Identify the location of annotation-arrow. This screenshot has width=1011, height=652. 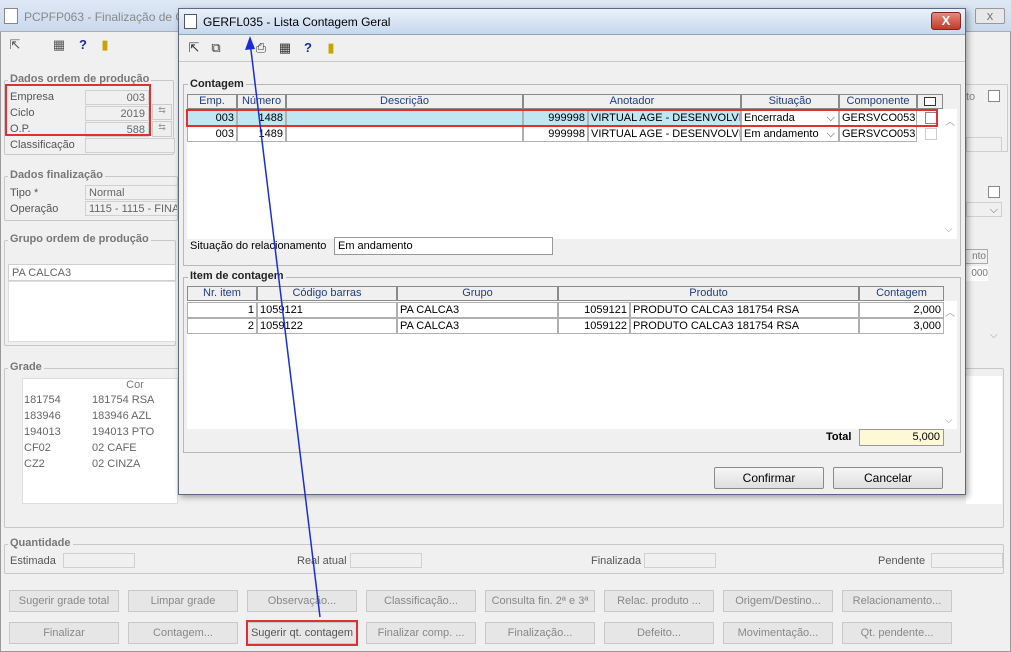
(283, 327).